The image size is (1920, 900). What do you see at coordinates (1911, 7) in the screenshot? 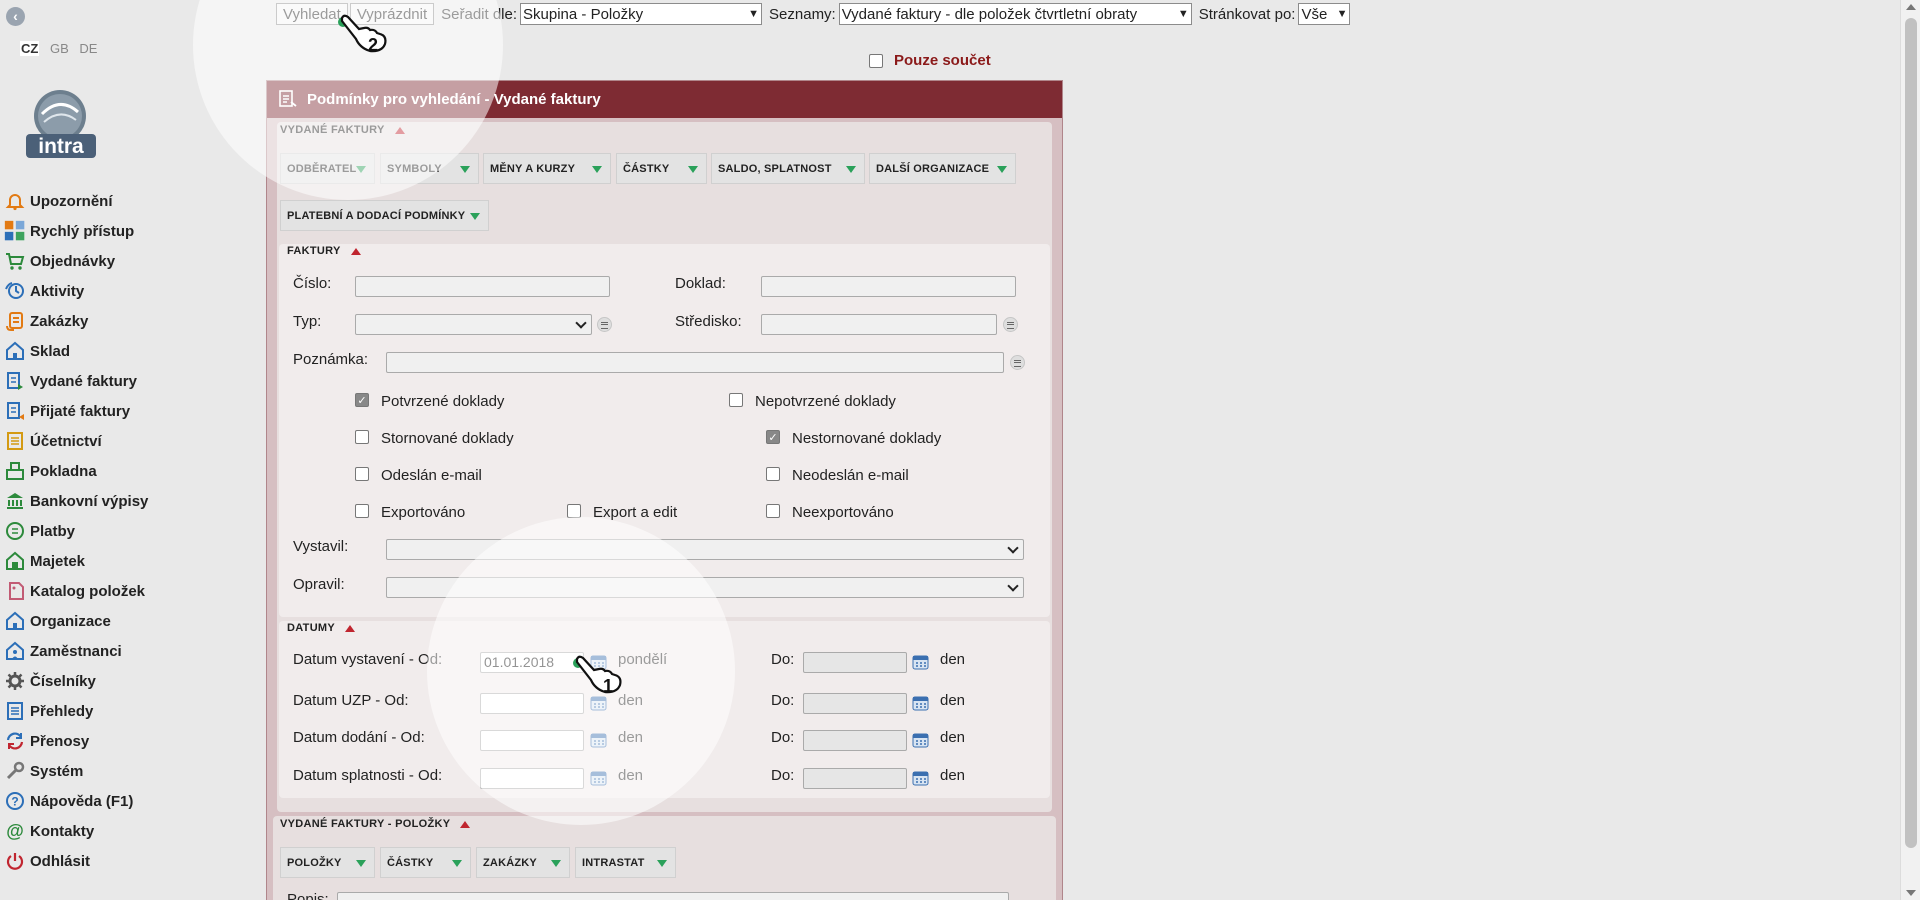
I see `scroll-up-arrow-icon` at bounding box center [1911, 7].